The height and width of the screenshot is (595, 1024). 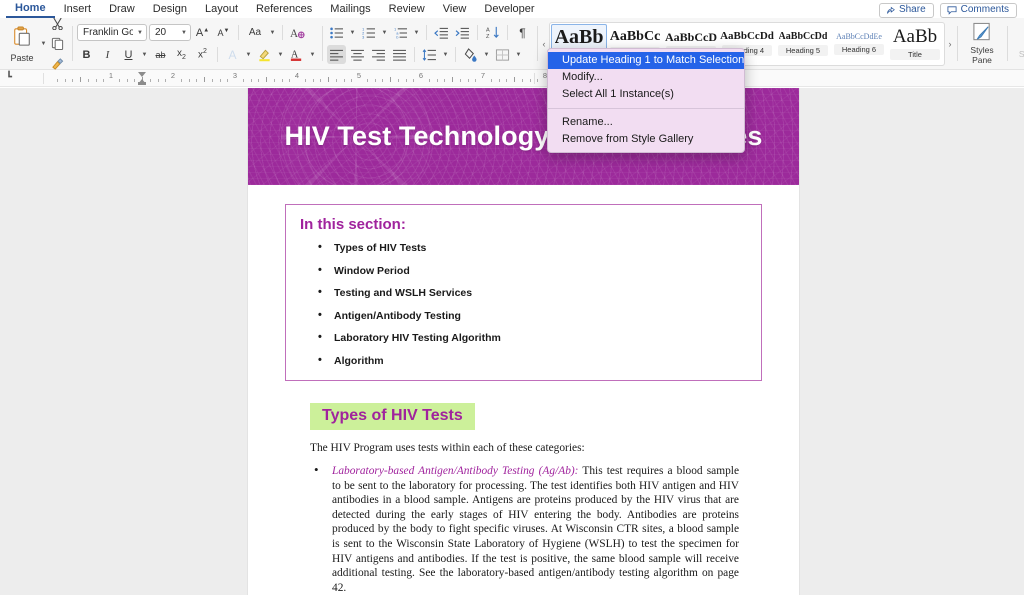 What do you see at coordinates (462, 32) in the screenshot?
I see `increase-indent-icon` at bounding box center [462, 32].